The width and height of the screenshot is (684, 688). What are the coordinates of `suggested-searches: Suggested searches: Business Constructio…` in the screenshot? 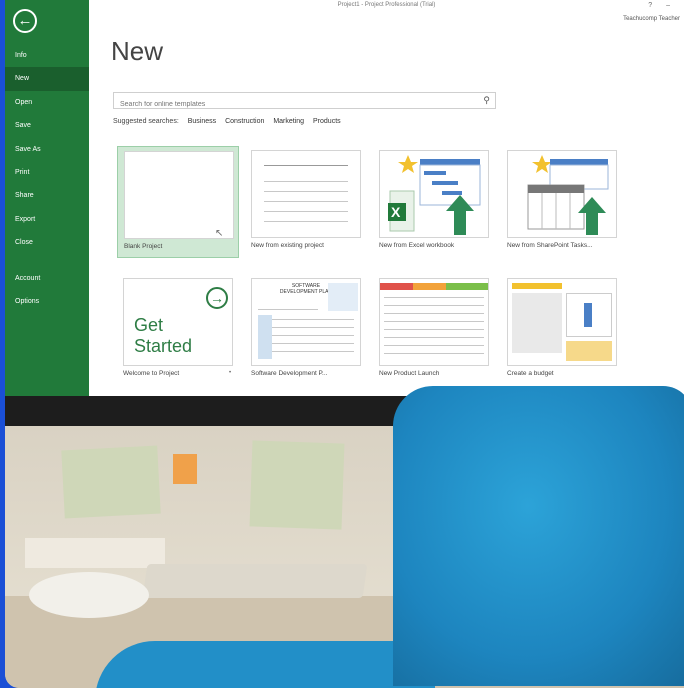 It's located at (230, 121).